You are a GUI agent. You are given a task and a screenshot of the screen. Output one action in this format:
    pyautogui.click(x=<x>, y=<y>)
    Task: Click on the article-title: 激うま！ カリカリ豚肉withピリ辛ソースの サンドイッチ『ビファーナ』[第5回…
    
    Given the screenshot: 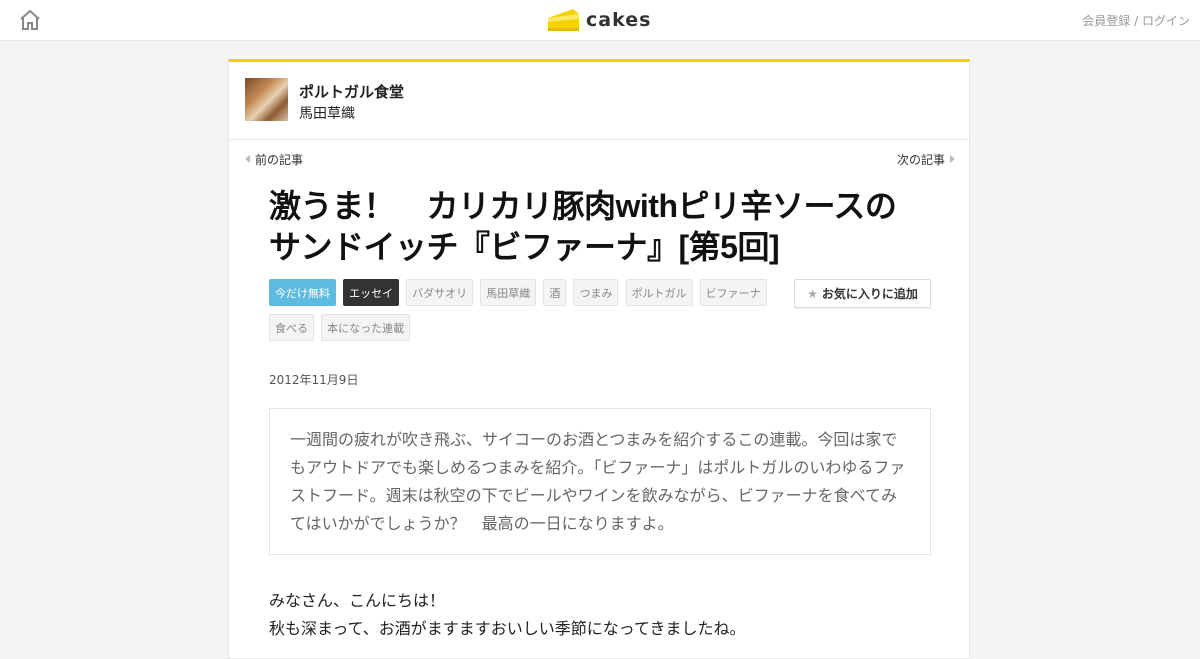 What is the action you would take?
    pyautogui.click(x=604, y=227)
    